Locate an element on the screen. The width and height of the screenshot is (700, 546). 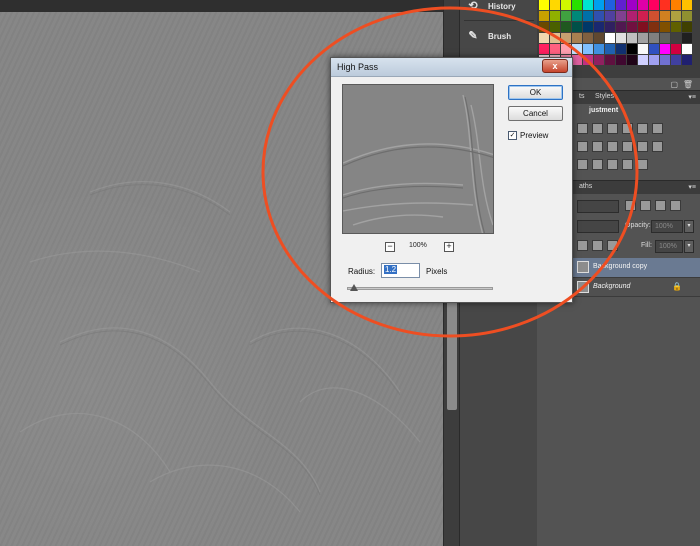
blend-mode-select is located at coordinates (598, 226).